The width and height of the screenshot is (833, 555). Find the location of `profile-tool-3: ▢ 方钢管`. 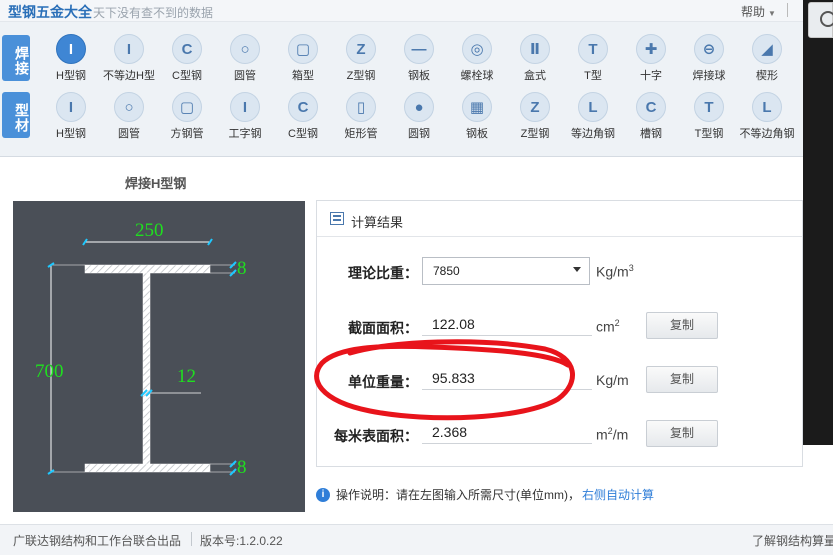

profile-tool-3: ▢ 方钢管 is located at coordinates (187, 117).